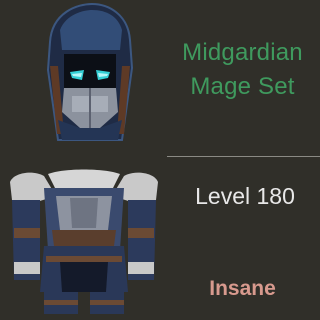 The width and height of the screenshot is (320, 320). I want to click on helmet-icon, so click(90, 71).